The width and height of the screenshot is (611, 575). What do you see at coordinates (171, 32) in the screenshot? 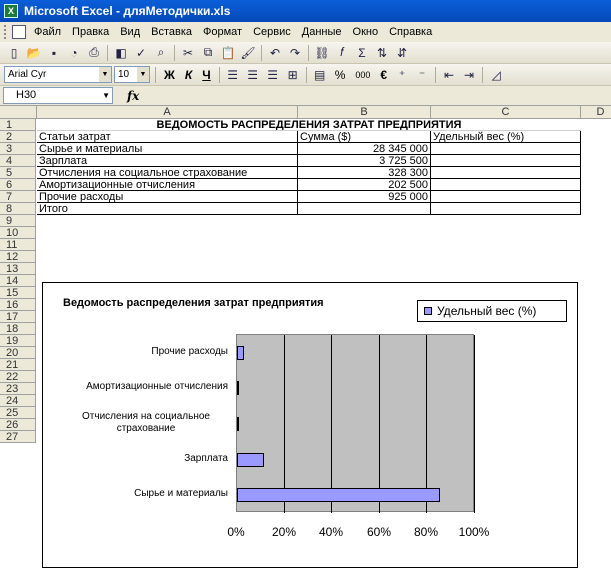
I see `menu-insert: Вставка` at bounding box center [171, 32].